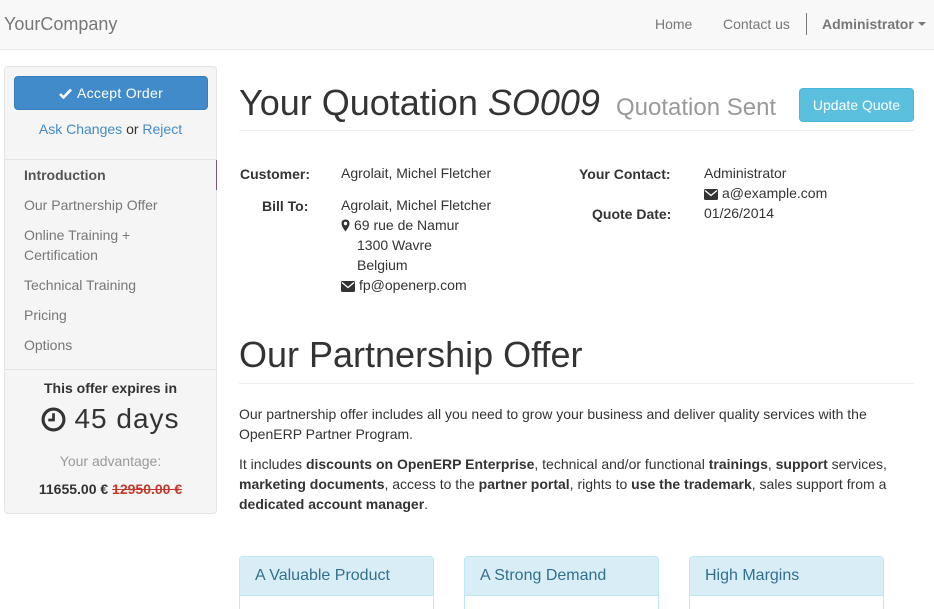 This screenshot has height=609, width=934. What do you see at coordinates (801, 464) in the screenshot?
I see `bold-run: support` at bounding box center [801, 464].